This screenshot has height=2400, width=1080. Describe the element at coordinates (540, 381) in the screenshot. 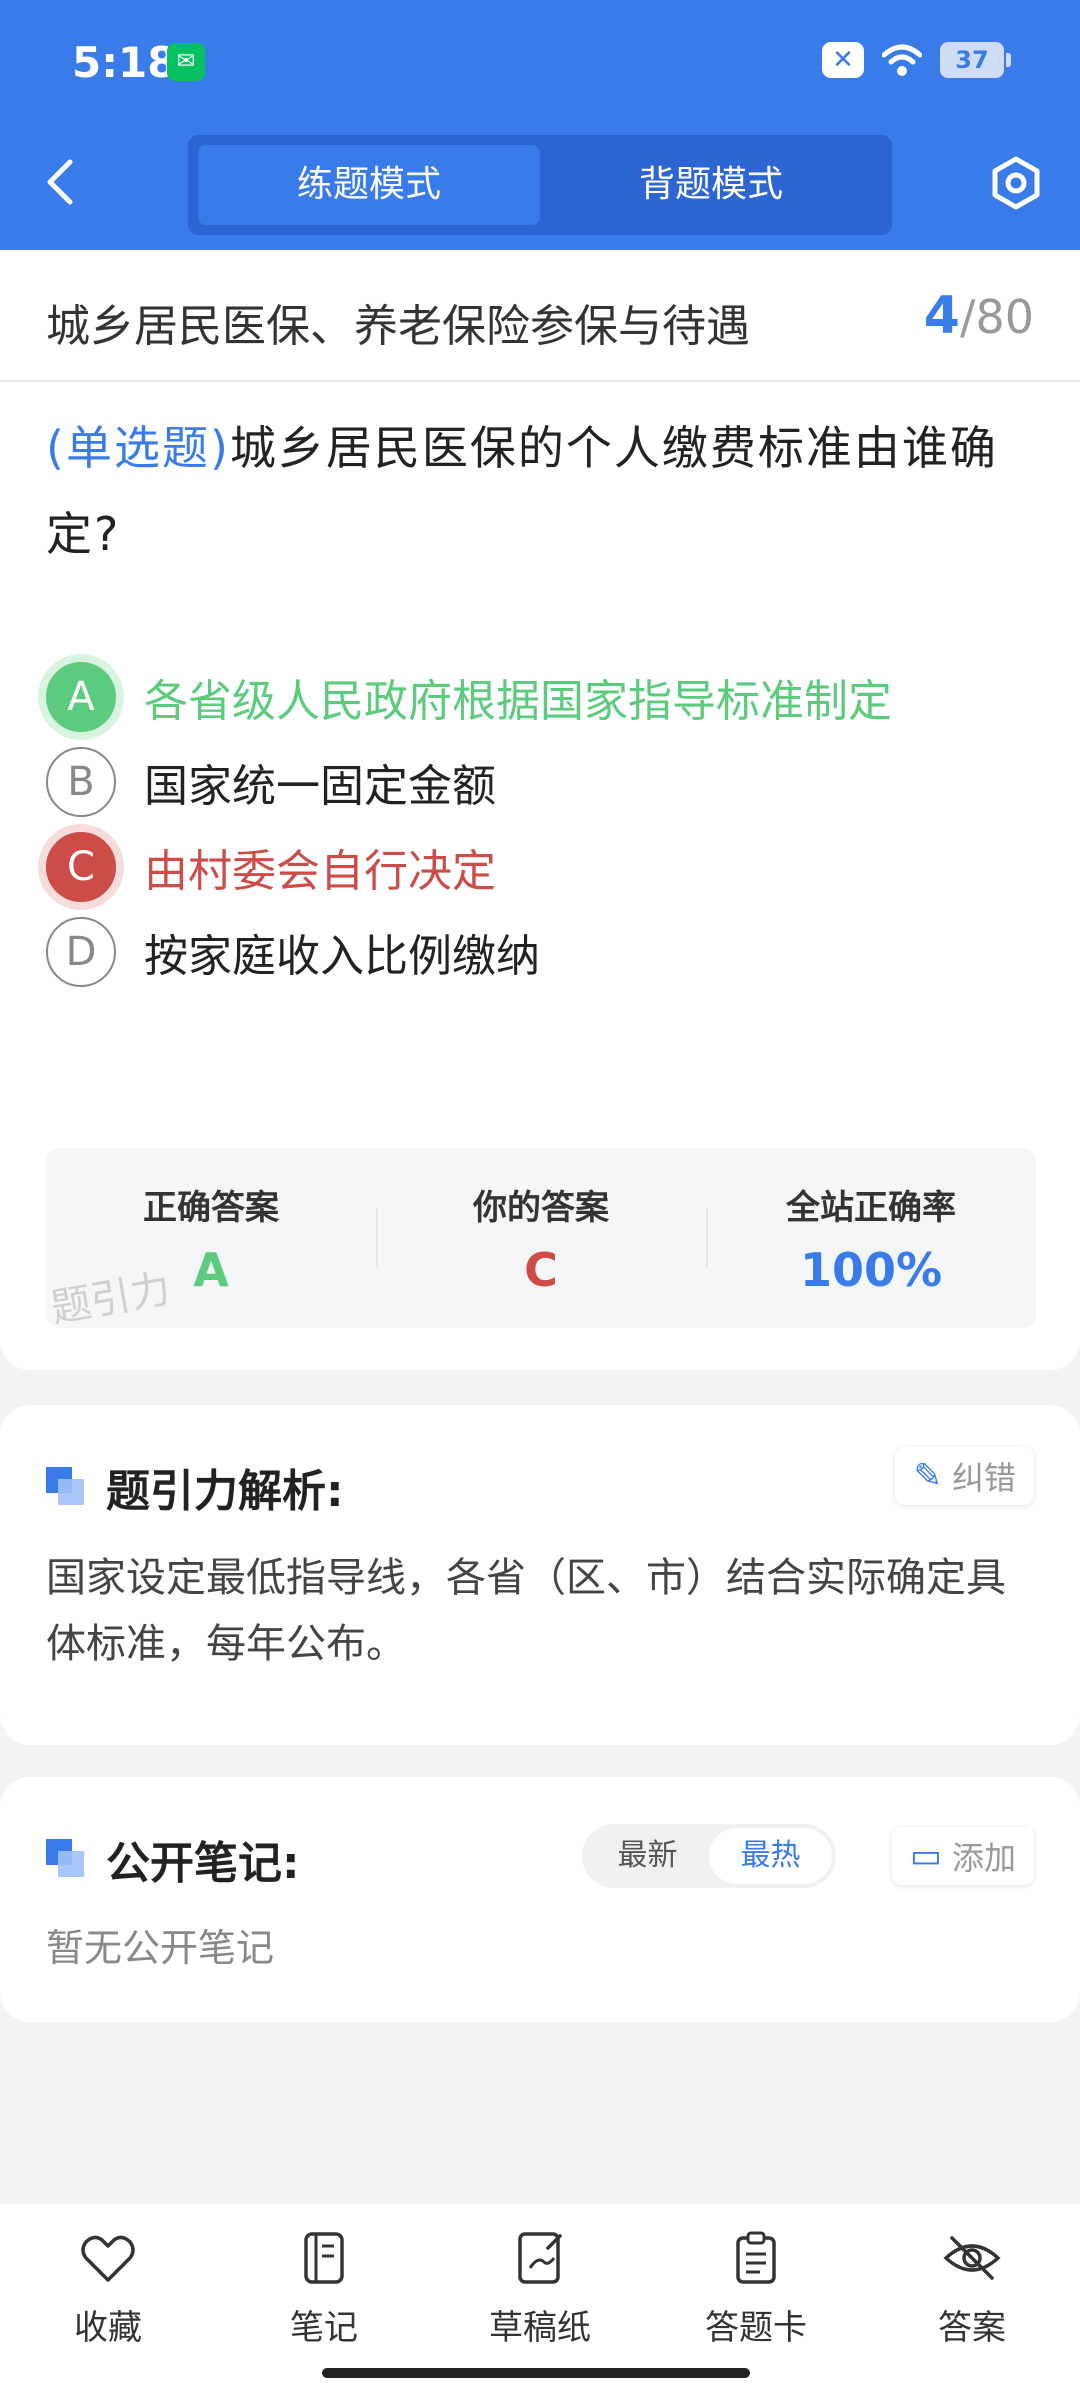

I see `divider` at that location.